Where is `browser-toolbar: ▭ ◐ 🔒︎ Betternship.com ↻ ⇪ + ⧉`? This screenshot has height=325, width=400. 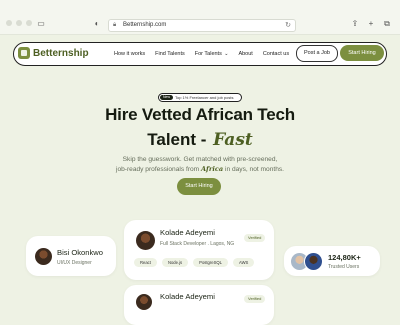 browser-toolbar: ▭ ◐ 🔒︎ Betternship.com ↻ ⇪ + ⧉ is located at coordinates (200, 17).